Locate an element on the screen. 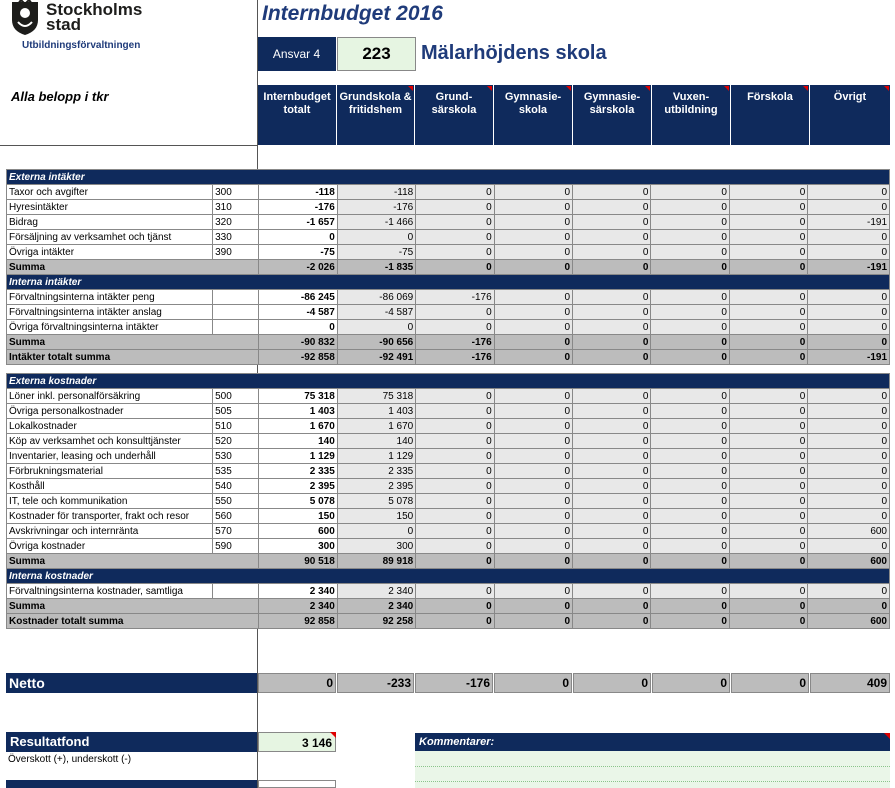 The width and height of the screenshot is (895, 788). value-cell: -86 069 is located at coordinates (376, 297).